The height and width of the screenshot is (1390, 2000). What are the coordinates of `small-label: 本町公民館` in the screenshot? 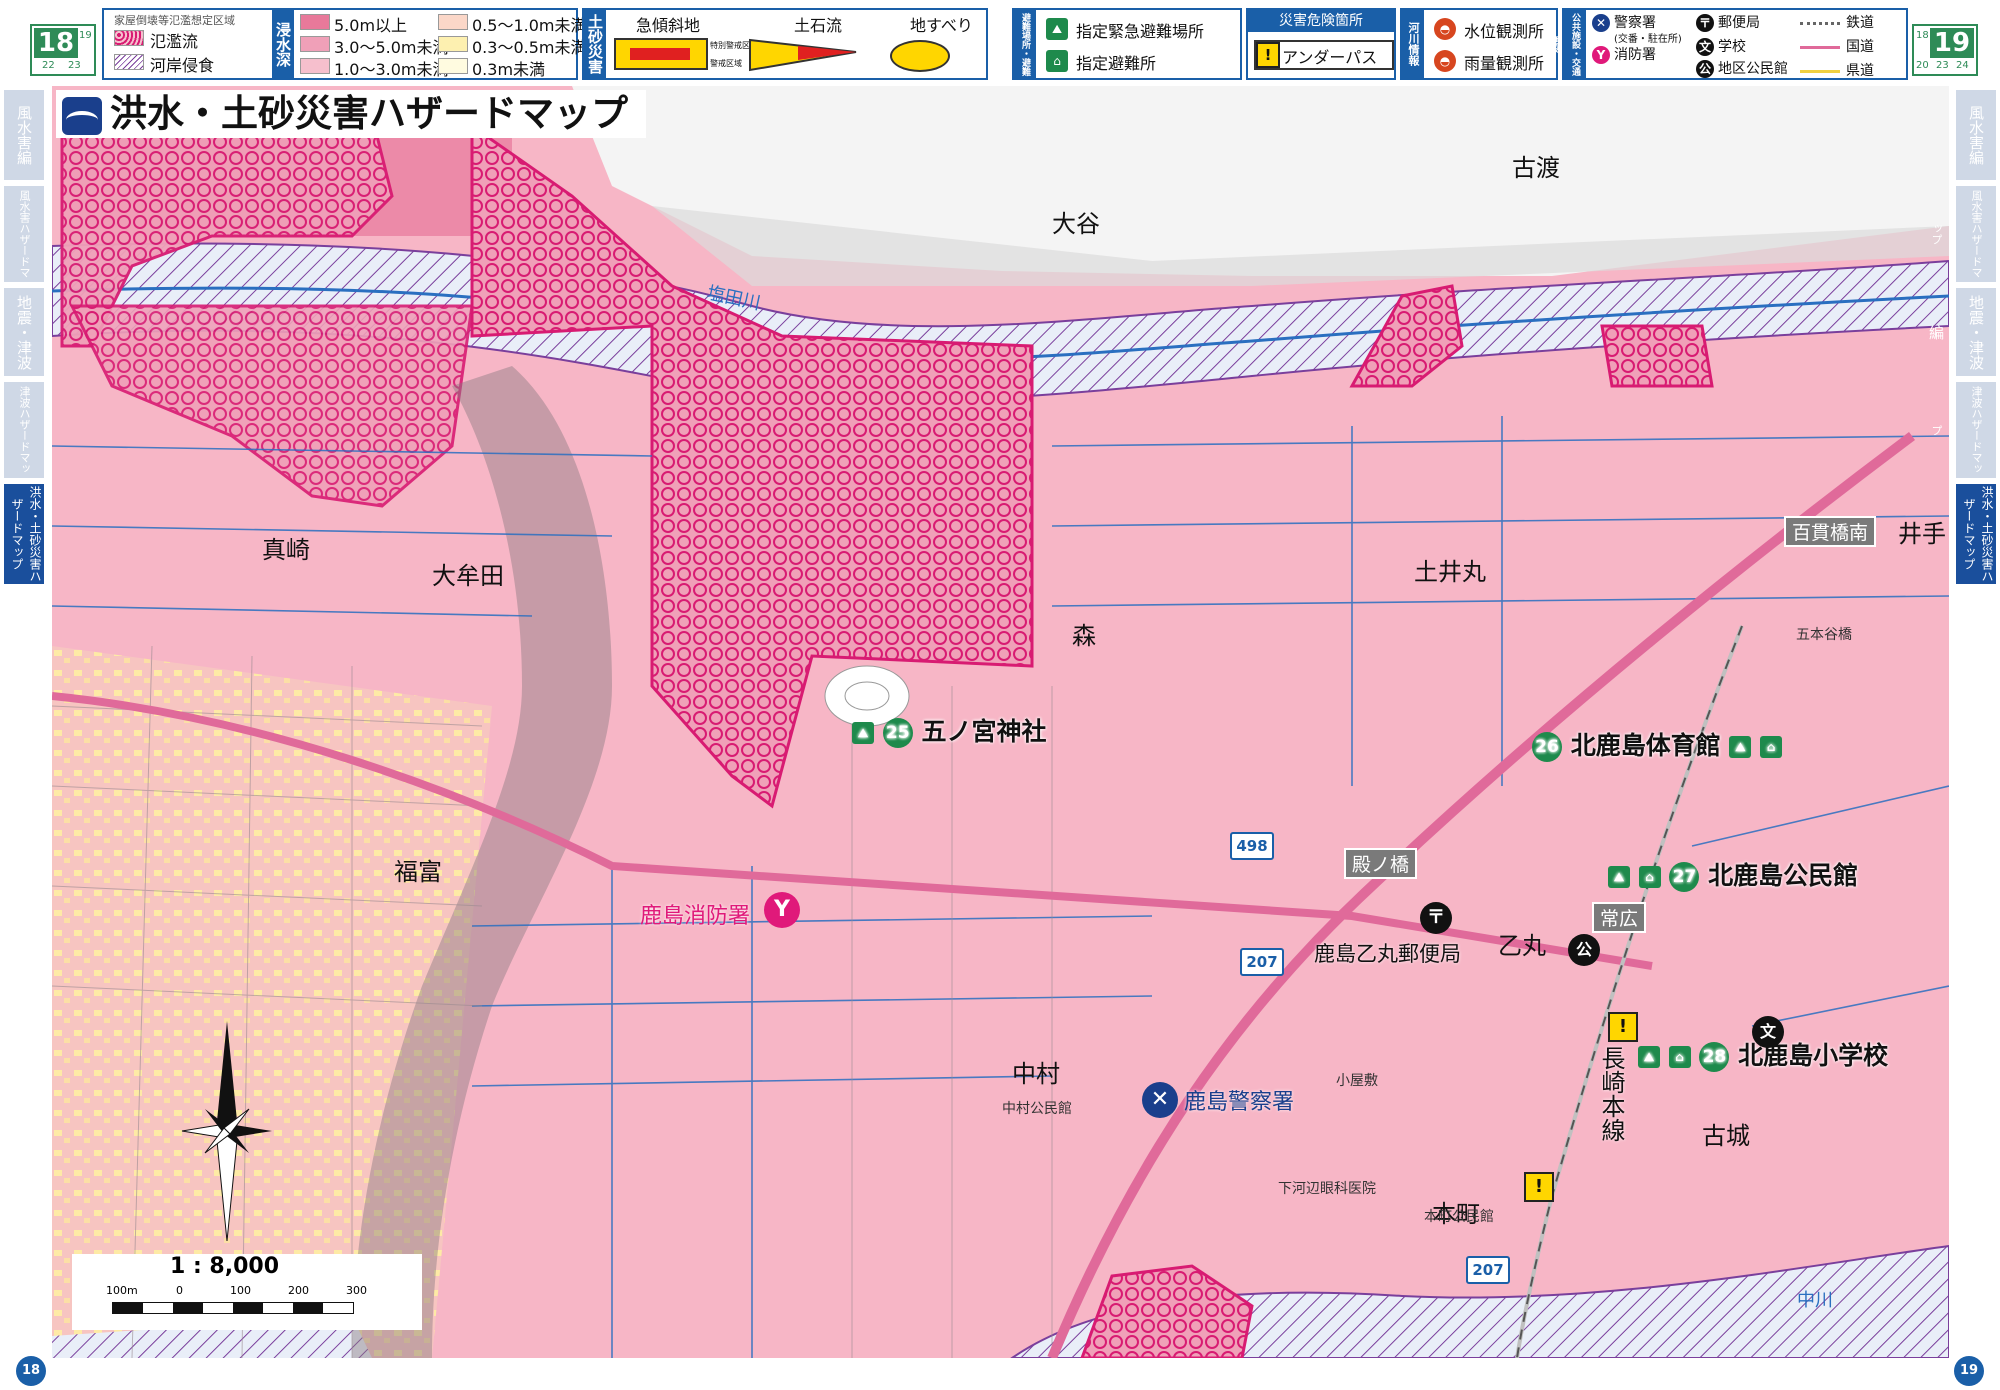 It's located at (1459, 1217).